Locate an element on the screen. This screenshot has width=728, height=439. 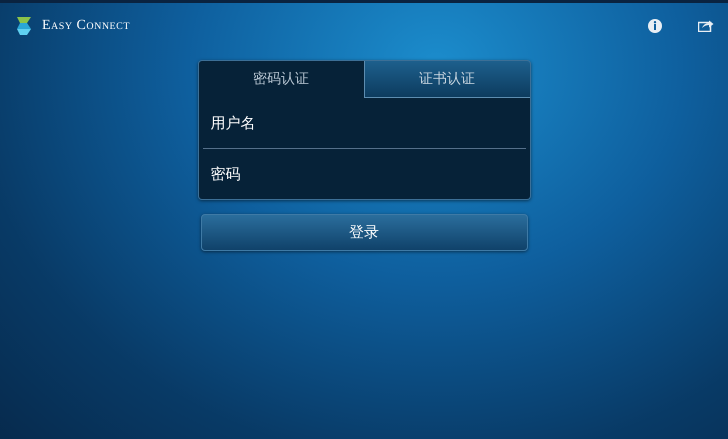
password-field: 密码 is located at coordinates (364, 174).